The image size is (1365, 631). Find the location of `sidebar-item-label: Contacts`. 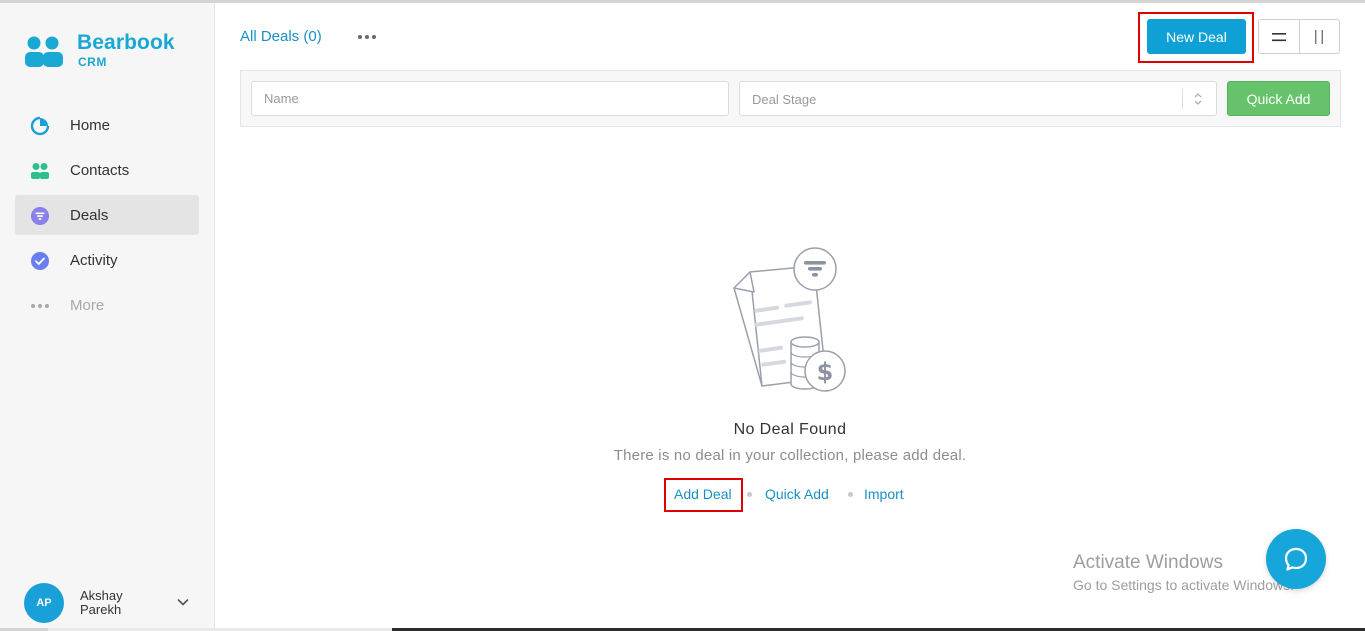

sidebar-item-label: Contacts is located at coordinates (100, 170).